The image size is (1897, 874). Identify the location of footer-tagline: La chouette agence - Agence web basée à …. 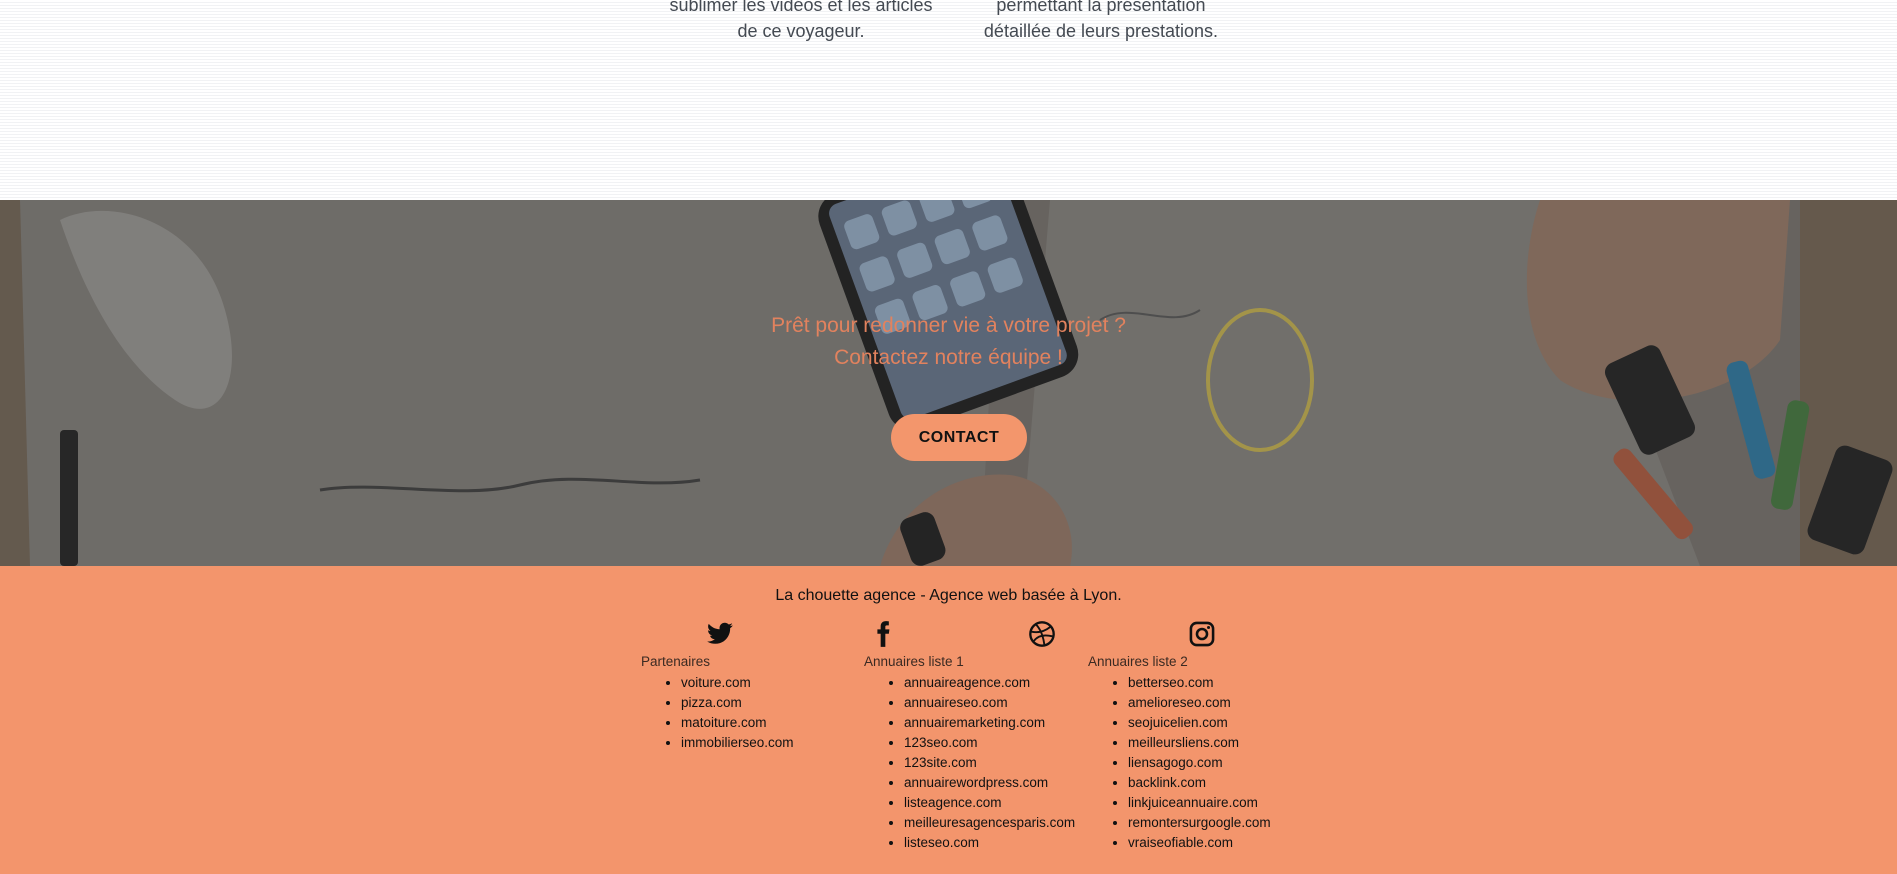
(948, 595).